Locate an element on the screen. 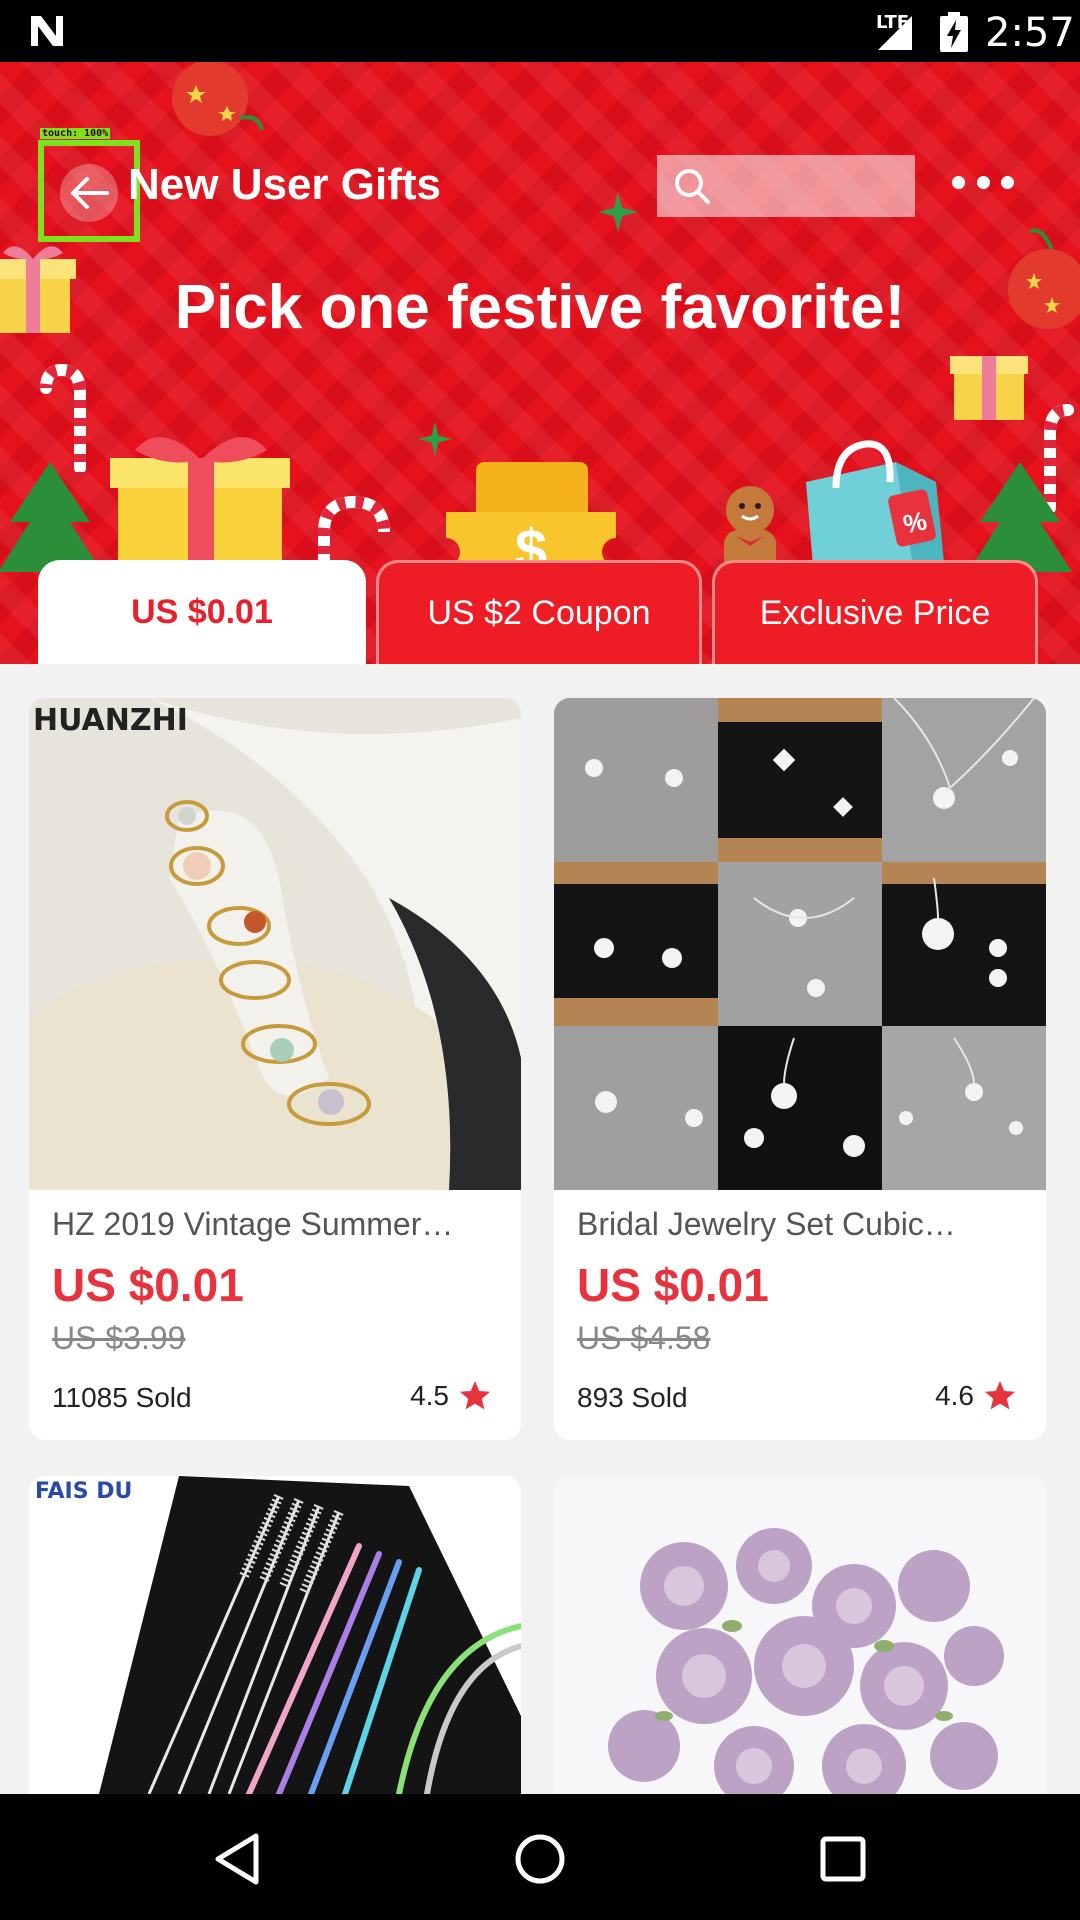  product-image-straws: FAIS DU is located at coordinates (275, 1635).